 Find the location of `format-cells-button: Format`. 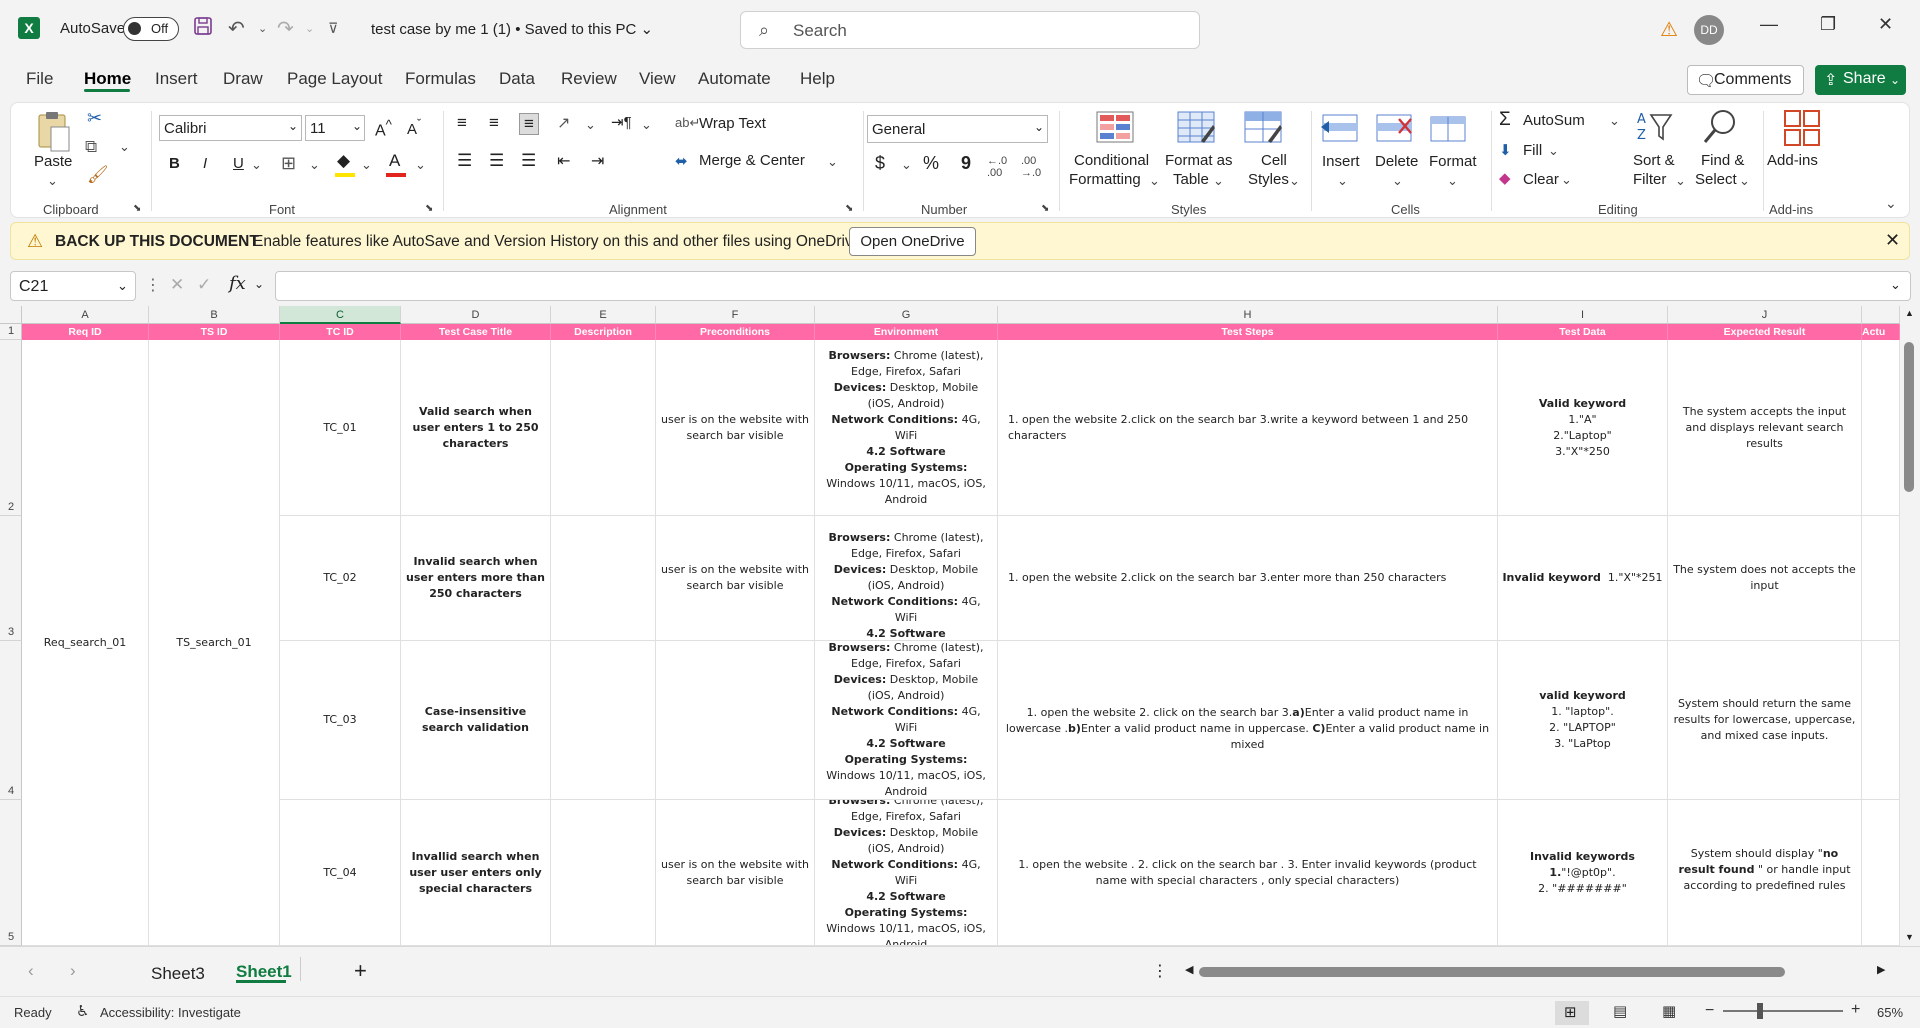

format-cells-button: Format is located at coordinates (1453, 161).